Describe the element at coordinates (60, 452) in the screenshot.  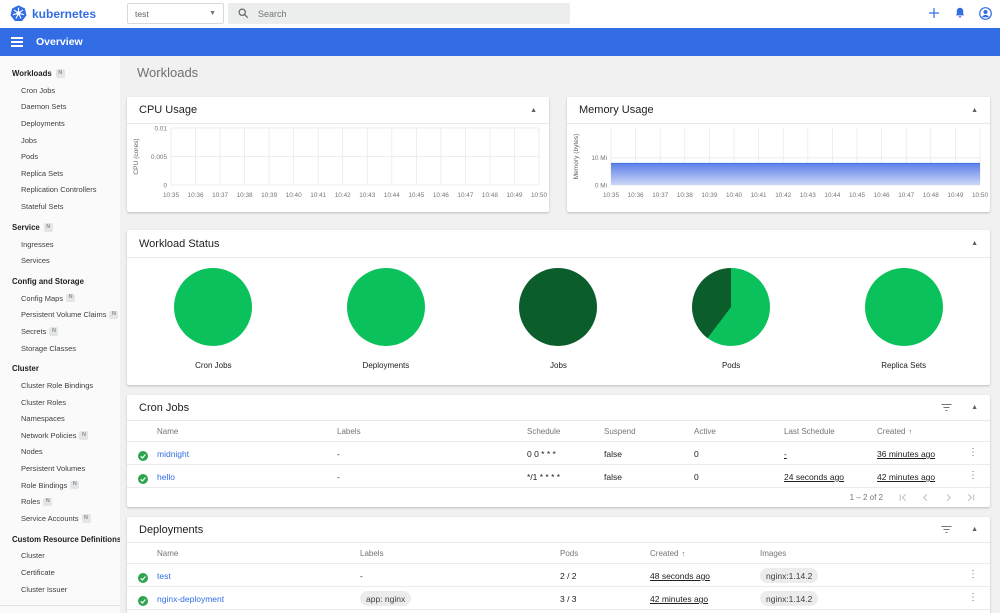
I see `sidebar-item-nodes: Nodes` at that location.